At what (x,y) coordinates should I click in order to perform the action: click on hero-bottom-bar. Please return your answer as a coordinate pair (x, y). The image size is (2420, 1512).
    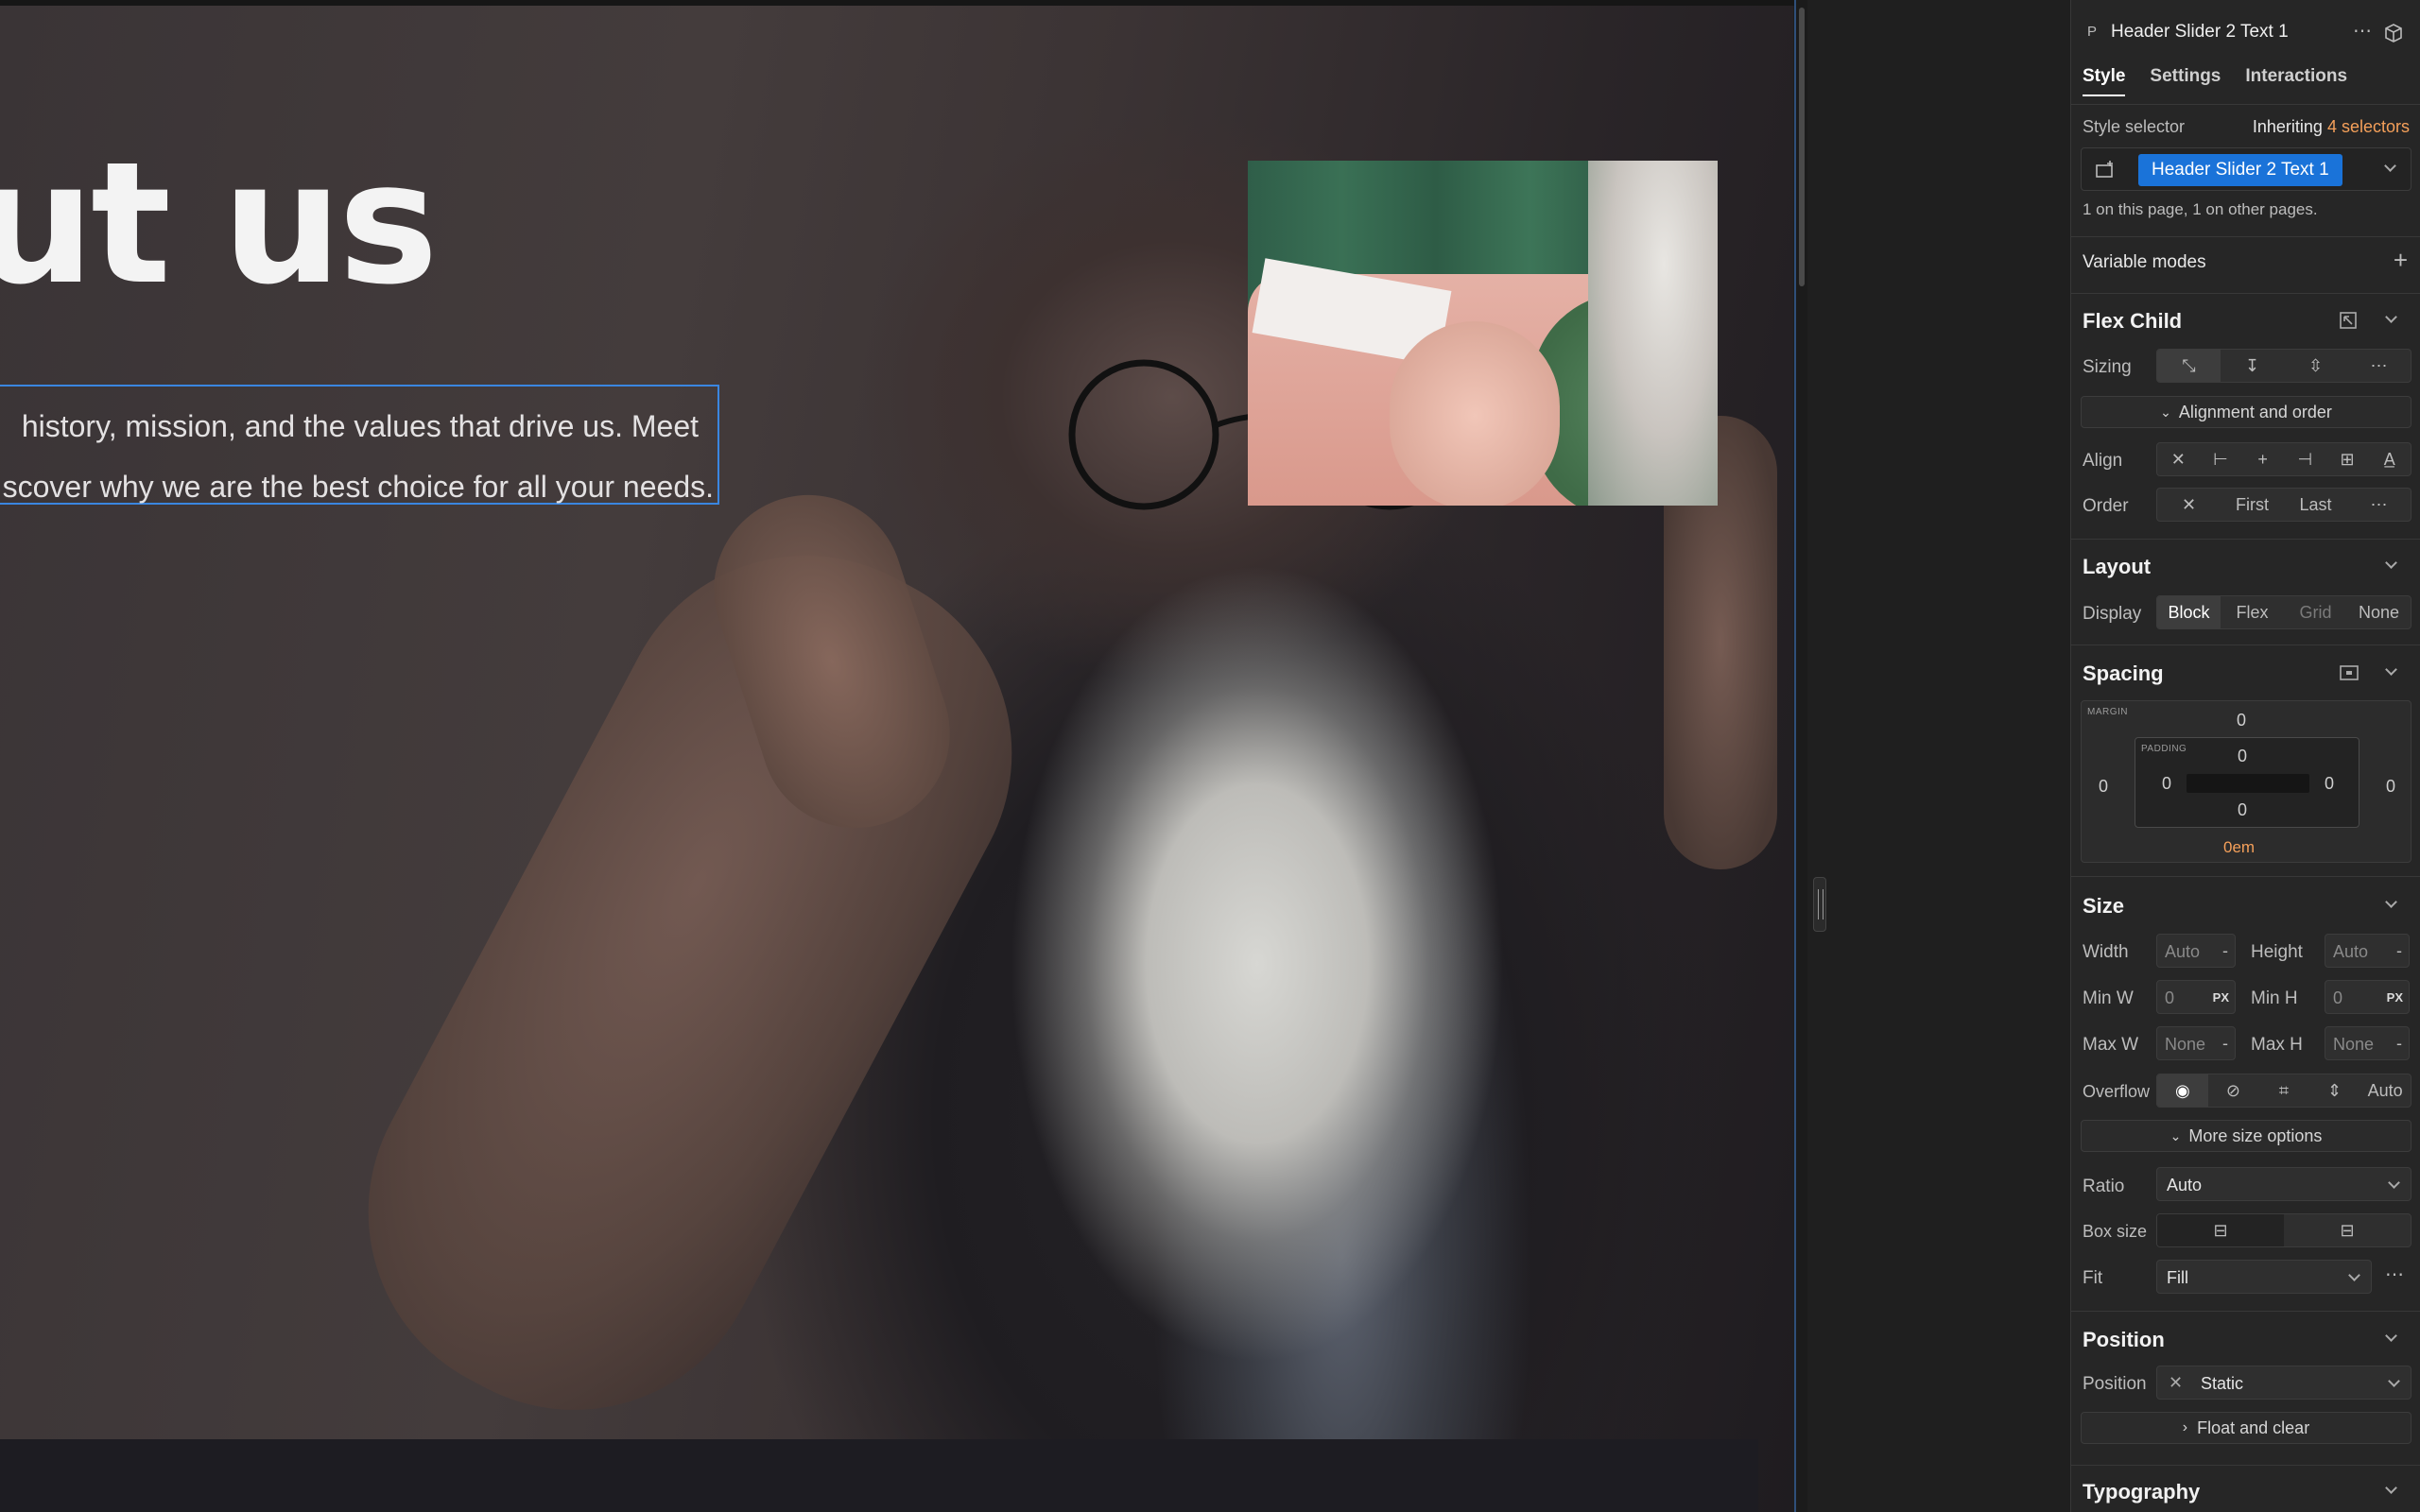
    Looking at the image, I should click on (879, 1475).